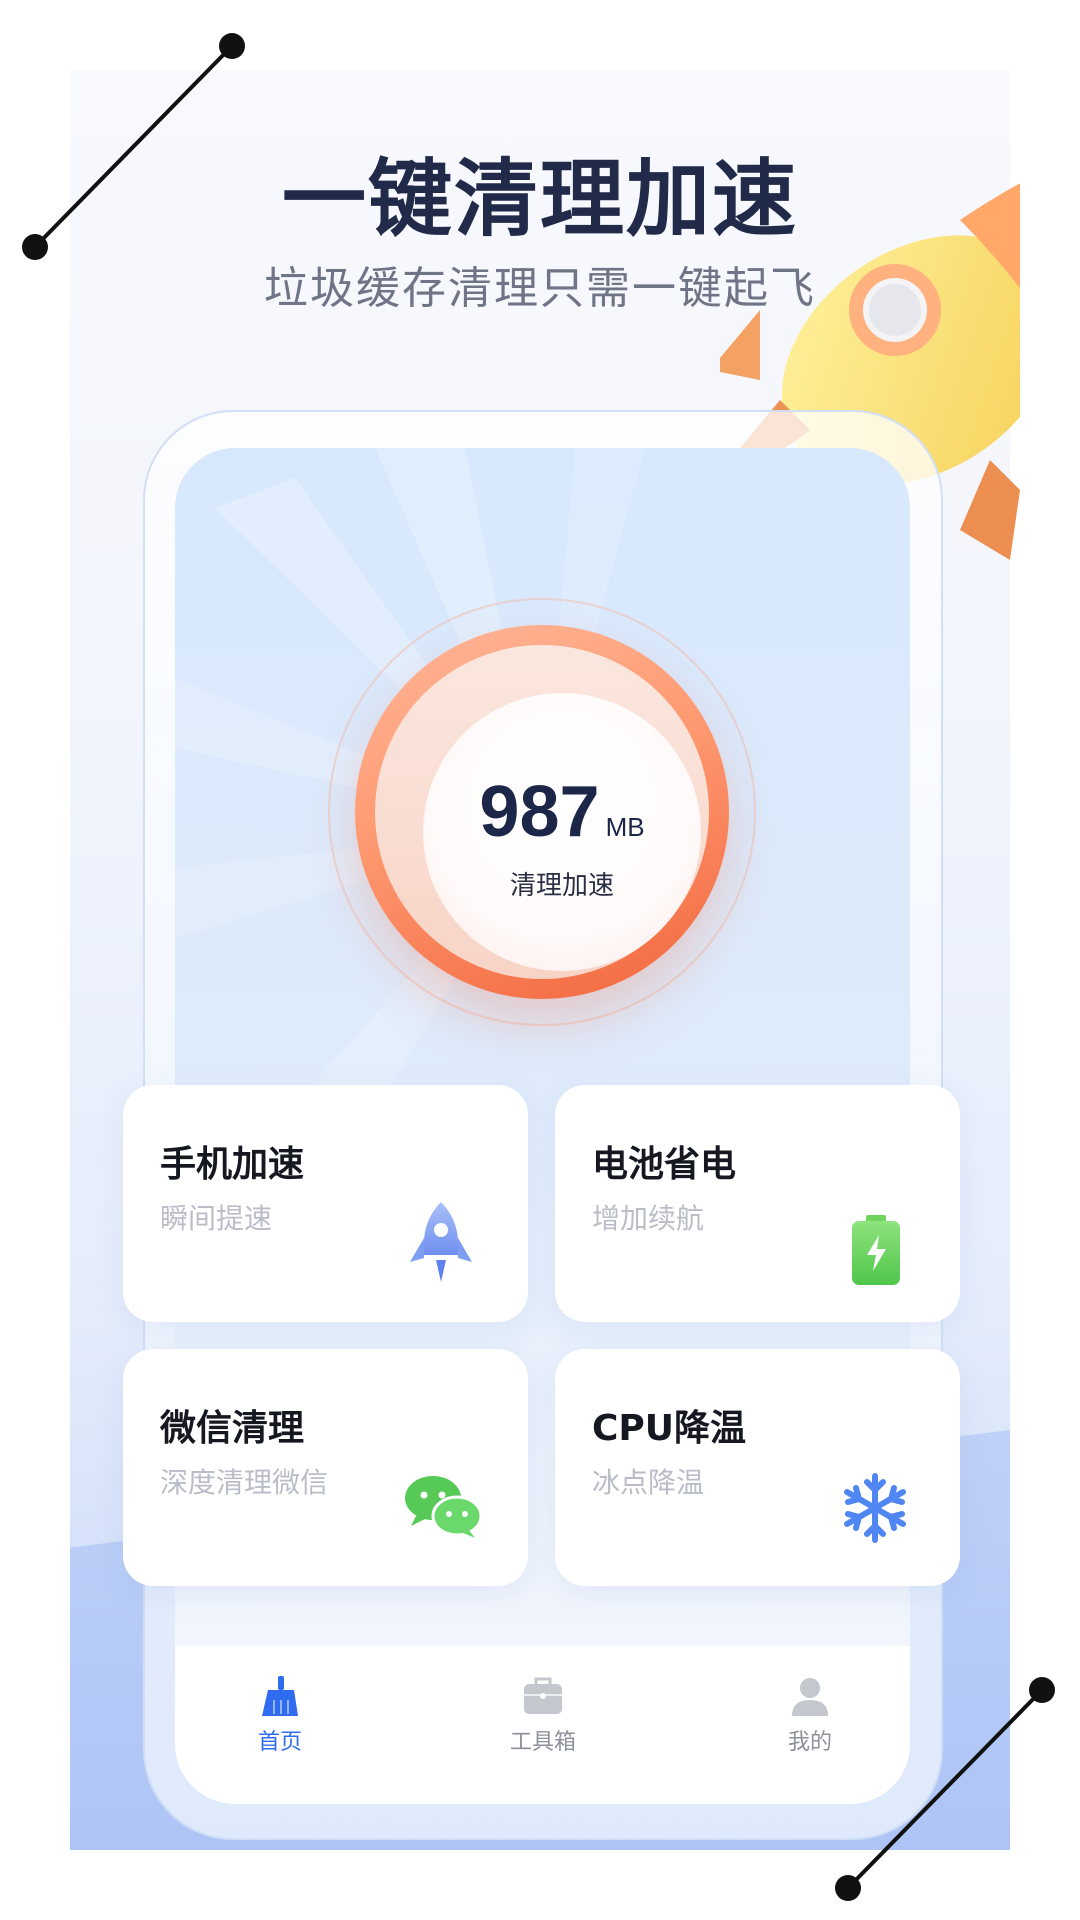  I want to click on gauge-value-row: 987 MB, so click(562, 812).